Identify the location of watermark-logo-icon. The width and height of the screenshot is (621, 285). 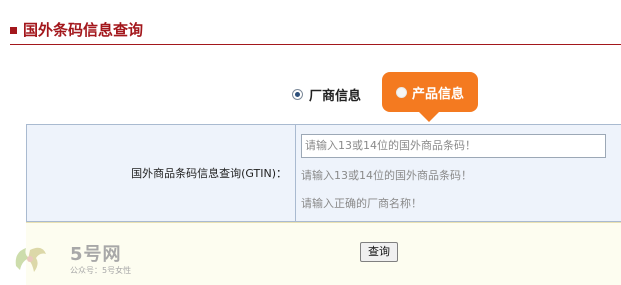
(30, 259).